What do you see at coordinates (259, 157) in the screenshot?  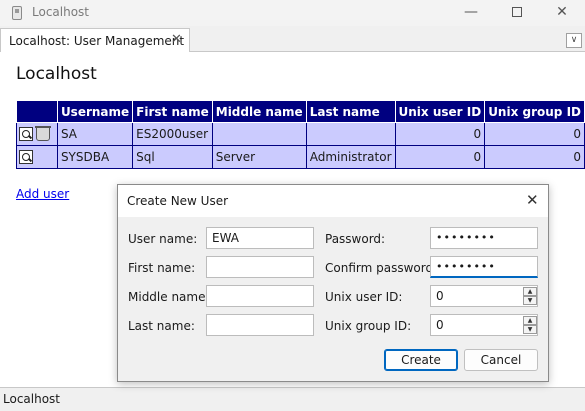 I see `cell-middle-name: Server` at bounding box center [259, 157].